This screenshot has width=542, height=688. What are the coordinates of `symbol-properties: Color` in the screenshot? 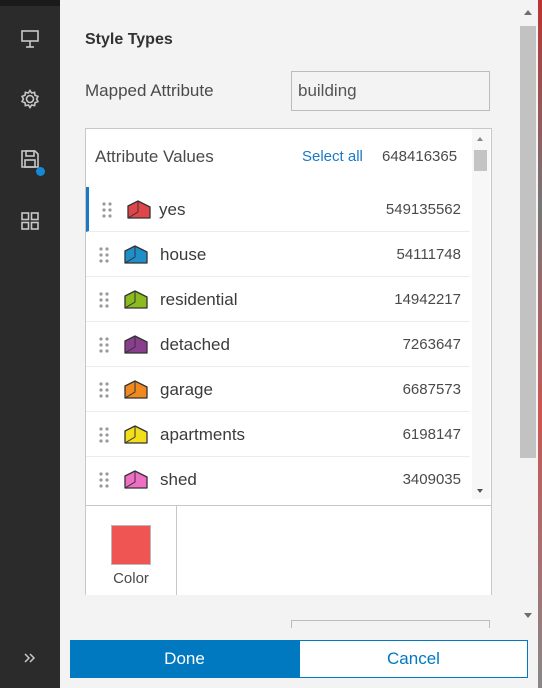 It's located at (288, 550).